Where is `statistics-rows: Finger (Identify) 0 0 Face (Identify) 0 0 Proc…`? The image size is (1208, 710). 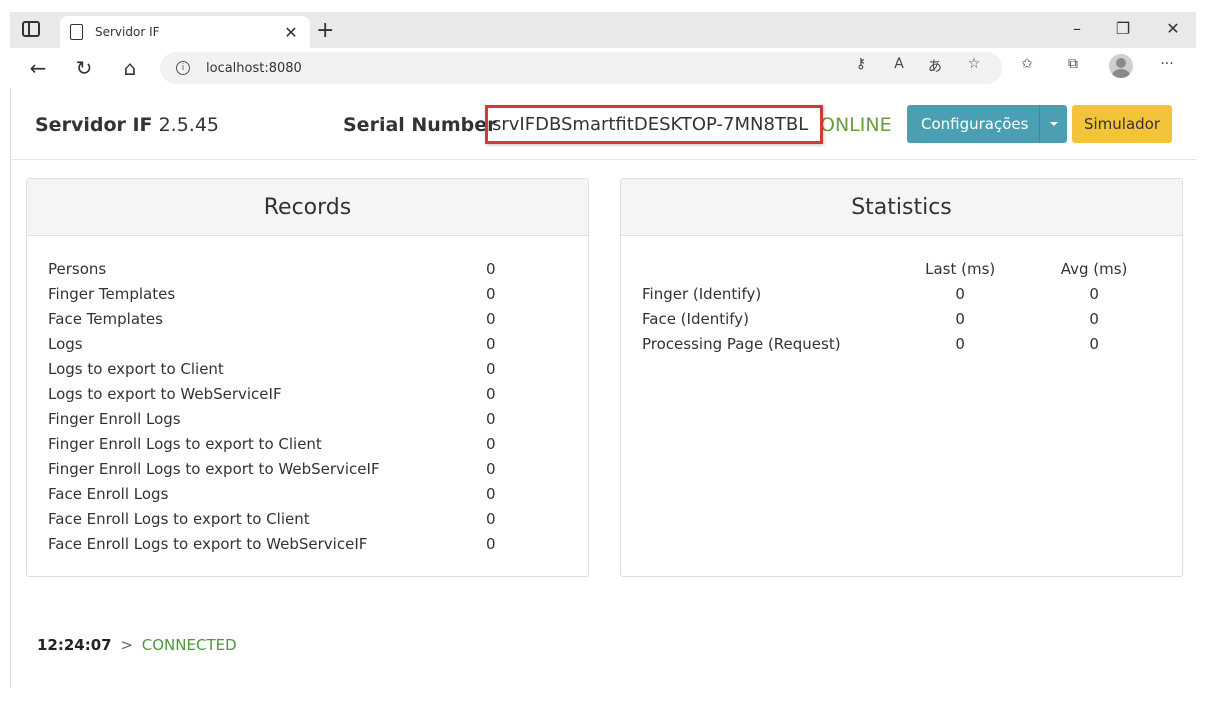 statistics-rows: Finger (Identify) 0 0 Face (Identify) 0 0 Proc… is located at coordinates (902, 321).